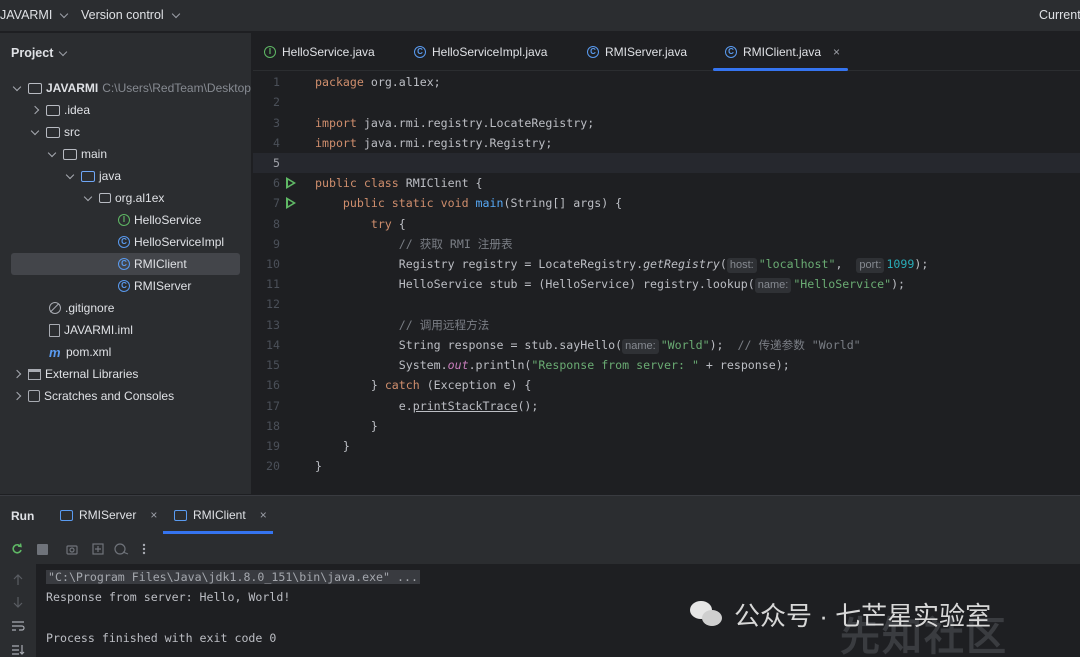  What do you see at coordinates (381, 365) in the screenshot?
I see `code-text: System.` at bounding box center [381, 365].